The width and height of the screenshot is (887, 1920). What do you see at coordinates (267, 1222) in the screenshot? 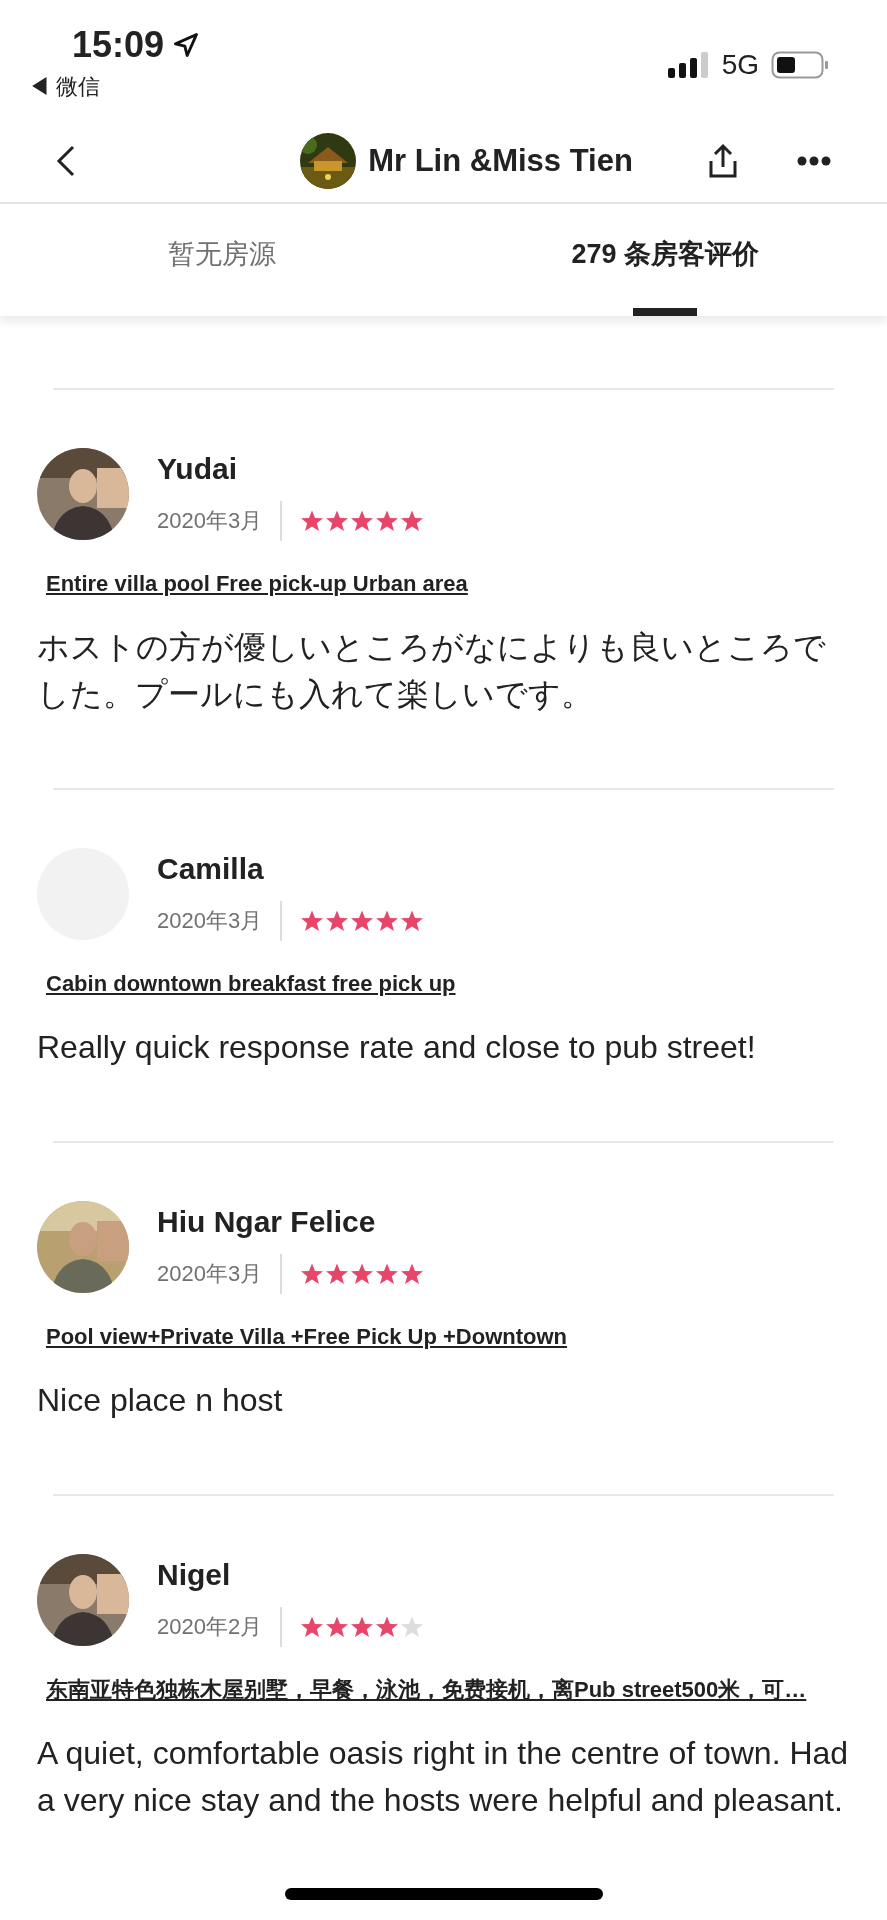
I see `reviewer-name: Hiu Ngar Felice` at bounding box center [267, 1222].